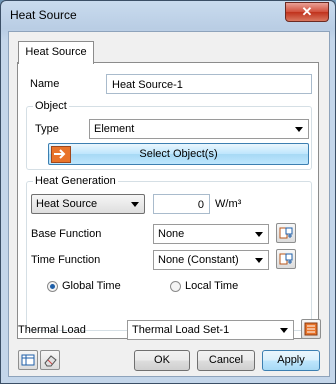 This screenshot has height=384, width=336. What do you see at coordinates (66, 260) in the screenshot?
I see `time-function-label: Time Function` at bounding box center [66, 260].